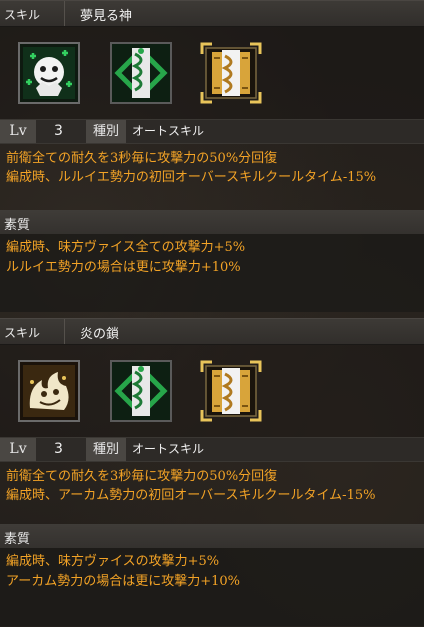  What do you see at coordinates (191, 177) in the screenshot?
I see `description-line: 編成時、ルルイエ勢力の初回オーバースキルクールタイム-15%` at bounding box center [191, 177].